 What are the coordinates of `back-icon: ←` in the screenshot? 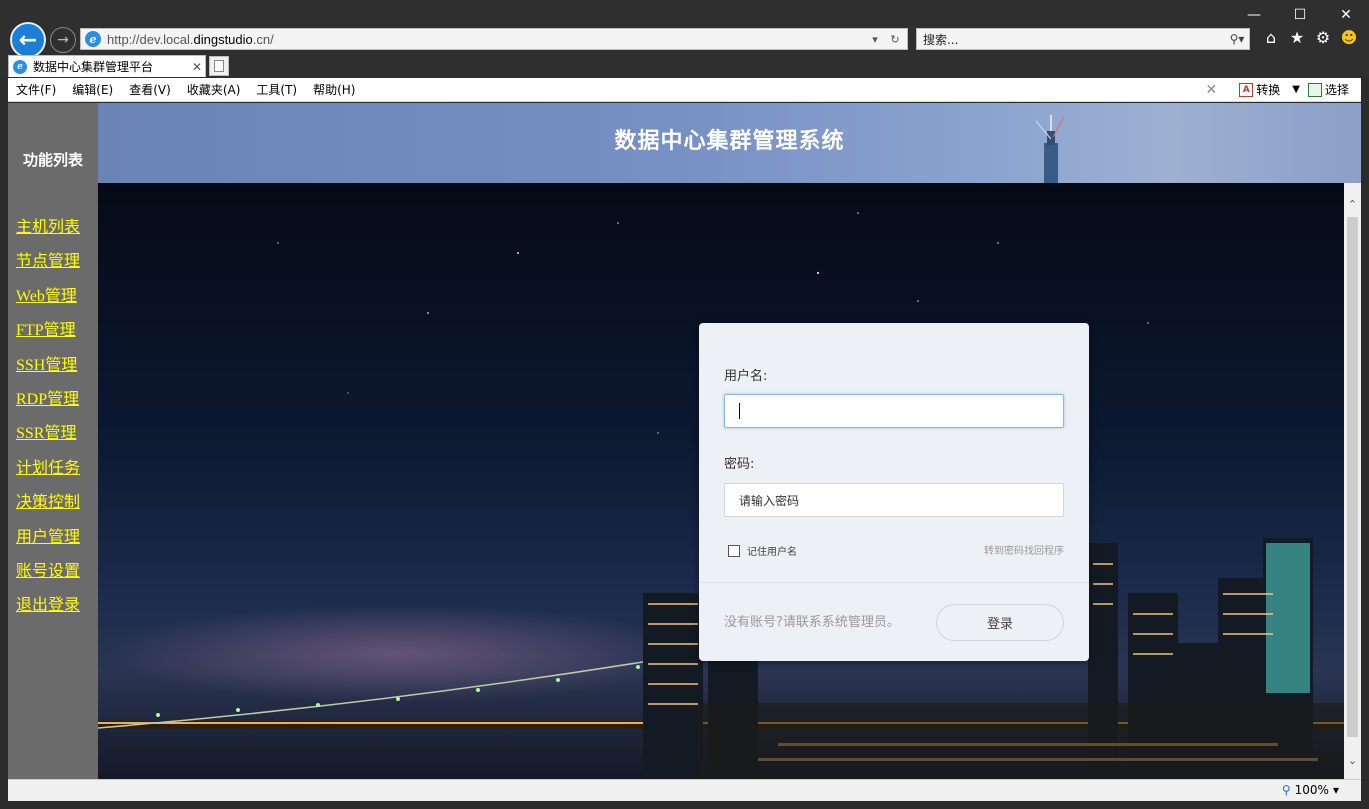 It's located at (28, 40).